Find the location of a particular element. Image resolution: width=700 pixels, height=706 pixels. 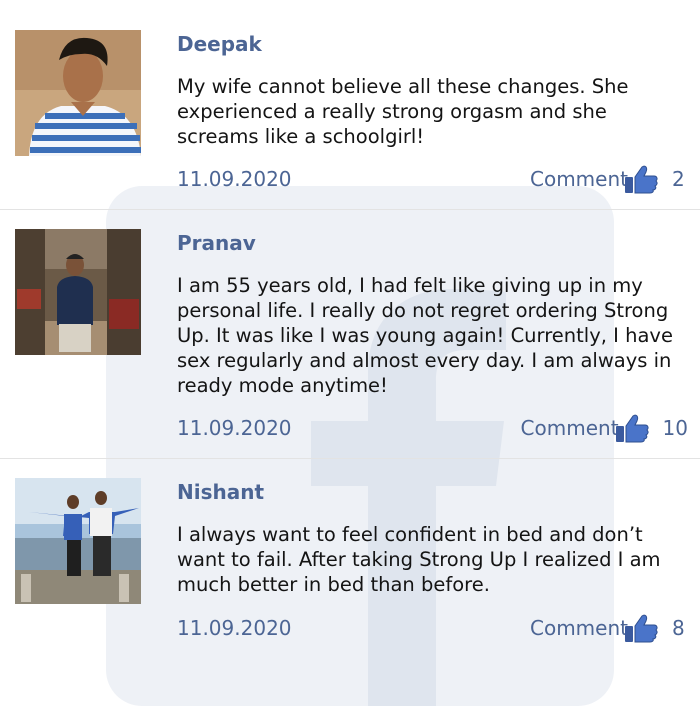

like-count: 8 is located at coordinates (678, 628).